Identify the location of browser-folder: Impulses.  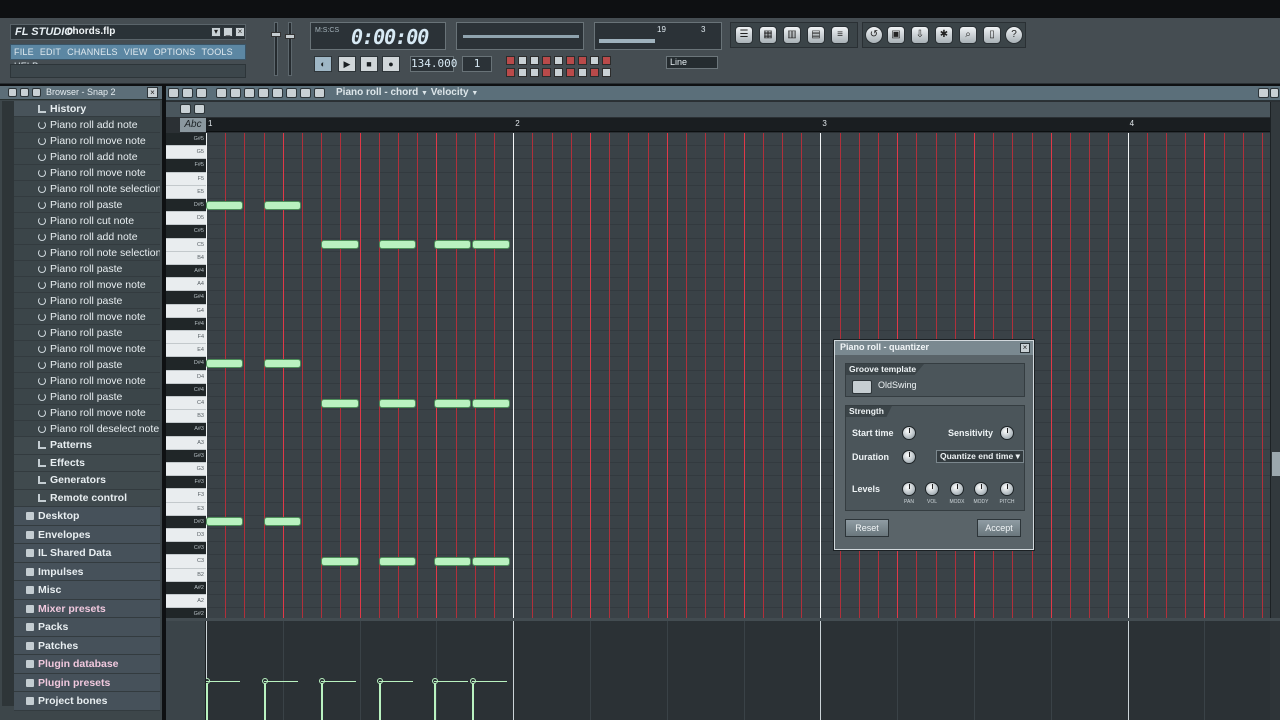
(87, 571).